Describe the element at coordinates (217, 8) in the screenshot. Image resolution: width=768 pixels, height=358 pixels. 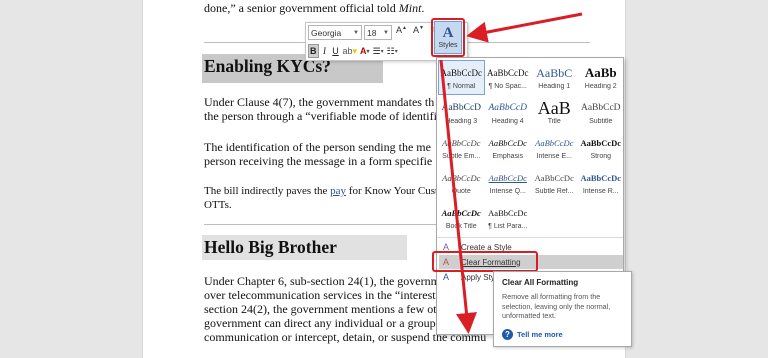
I see `top-line-start: done,` at that location.